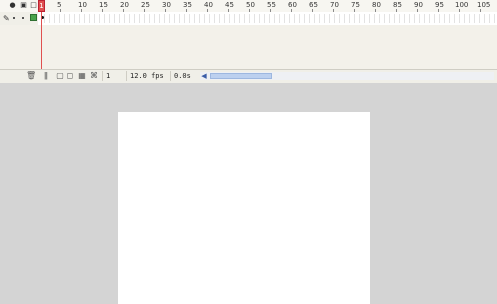 Image resolution: width=497 pixels, height=304 pixels. What do you see at coordinates (334, 5) in the screenshot?
I see `ruler-label: 70` at bounding box center [334, 5].